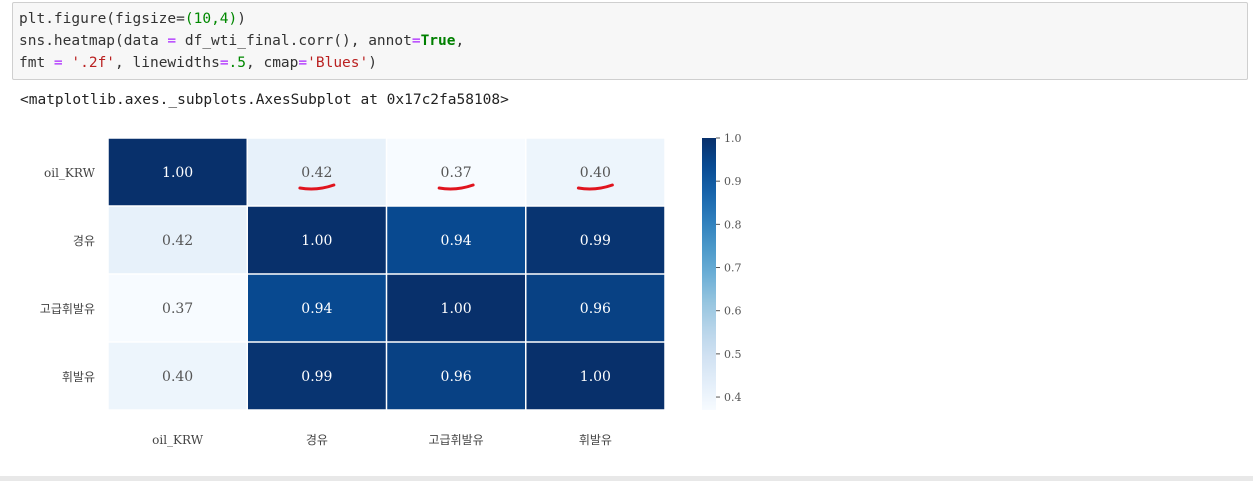 This screenshot has width=1253, height=481. I want to click on row-label: 휘발유, so click(78, 377).